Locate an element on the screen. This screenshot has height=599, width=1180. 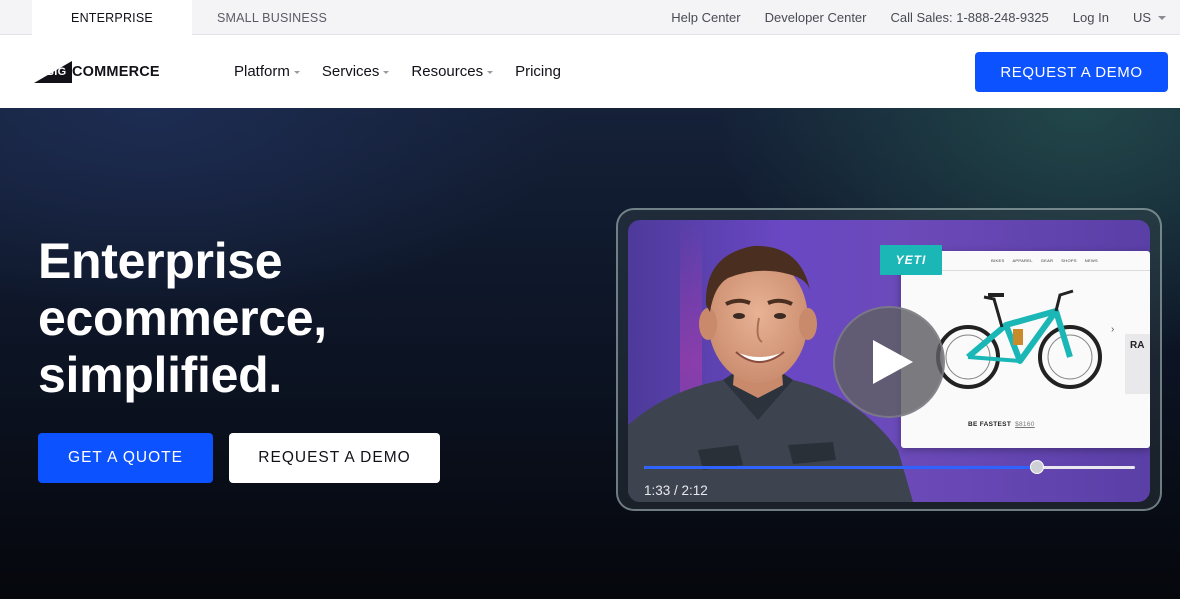
headline-line: Enterprise is located at coordinates (160, 261).